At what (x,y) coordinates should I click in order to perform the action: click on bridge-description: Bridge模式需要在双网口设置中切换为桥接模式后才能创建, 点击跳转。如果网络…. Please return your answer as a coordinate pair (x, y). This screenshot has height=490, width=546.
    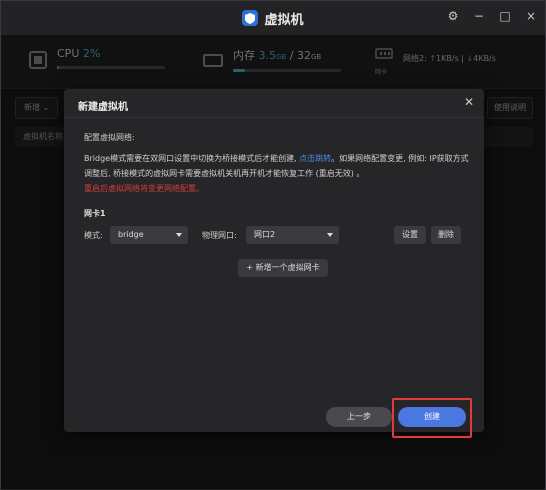
    Looking at the image, I should click on (279, 173).